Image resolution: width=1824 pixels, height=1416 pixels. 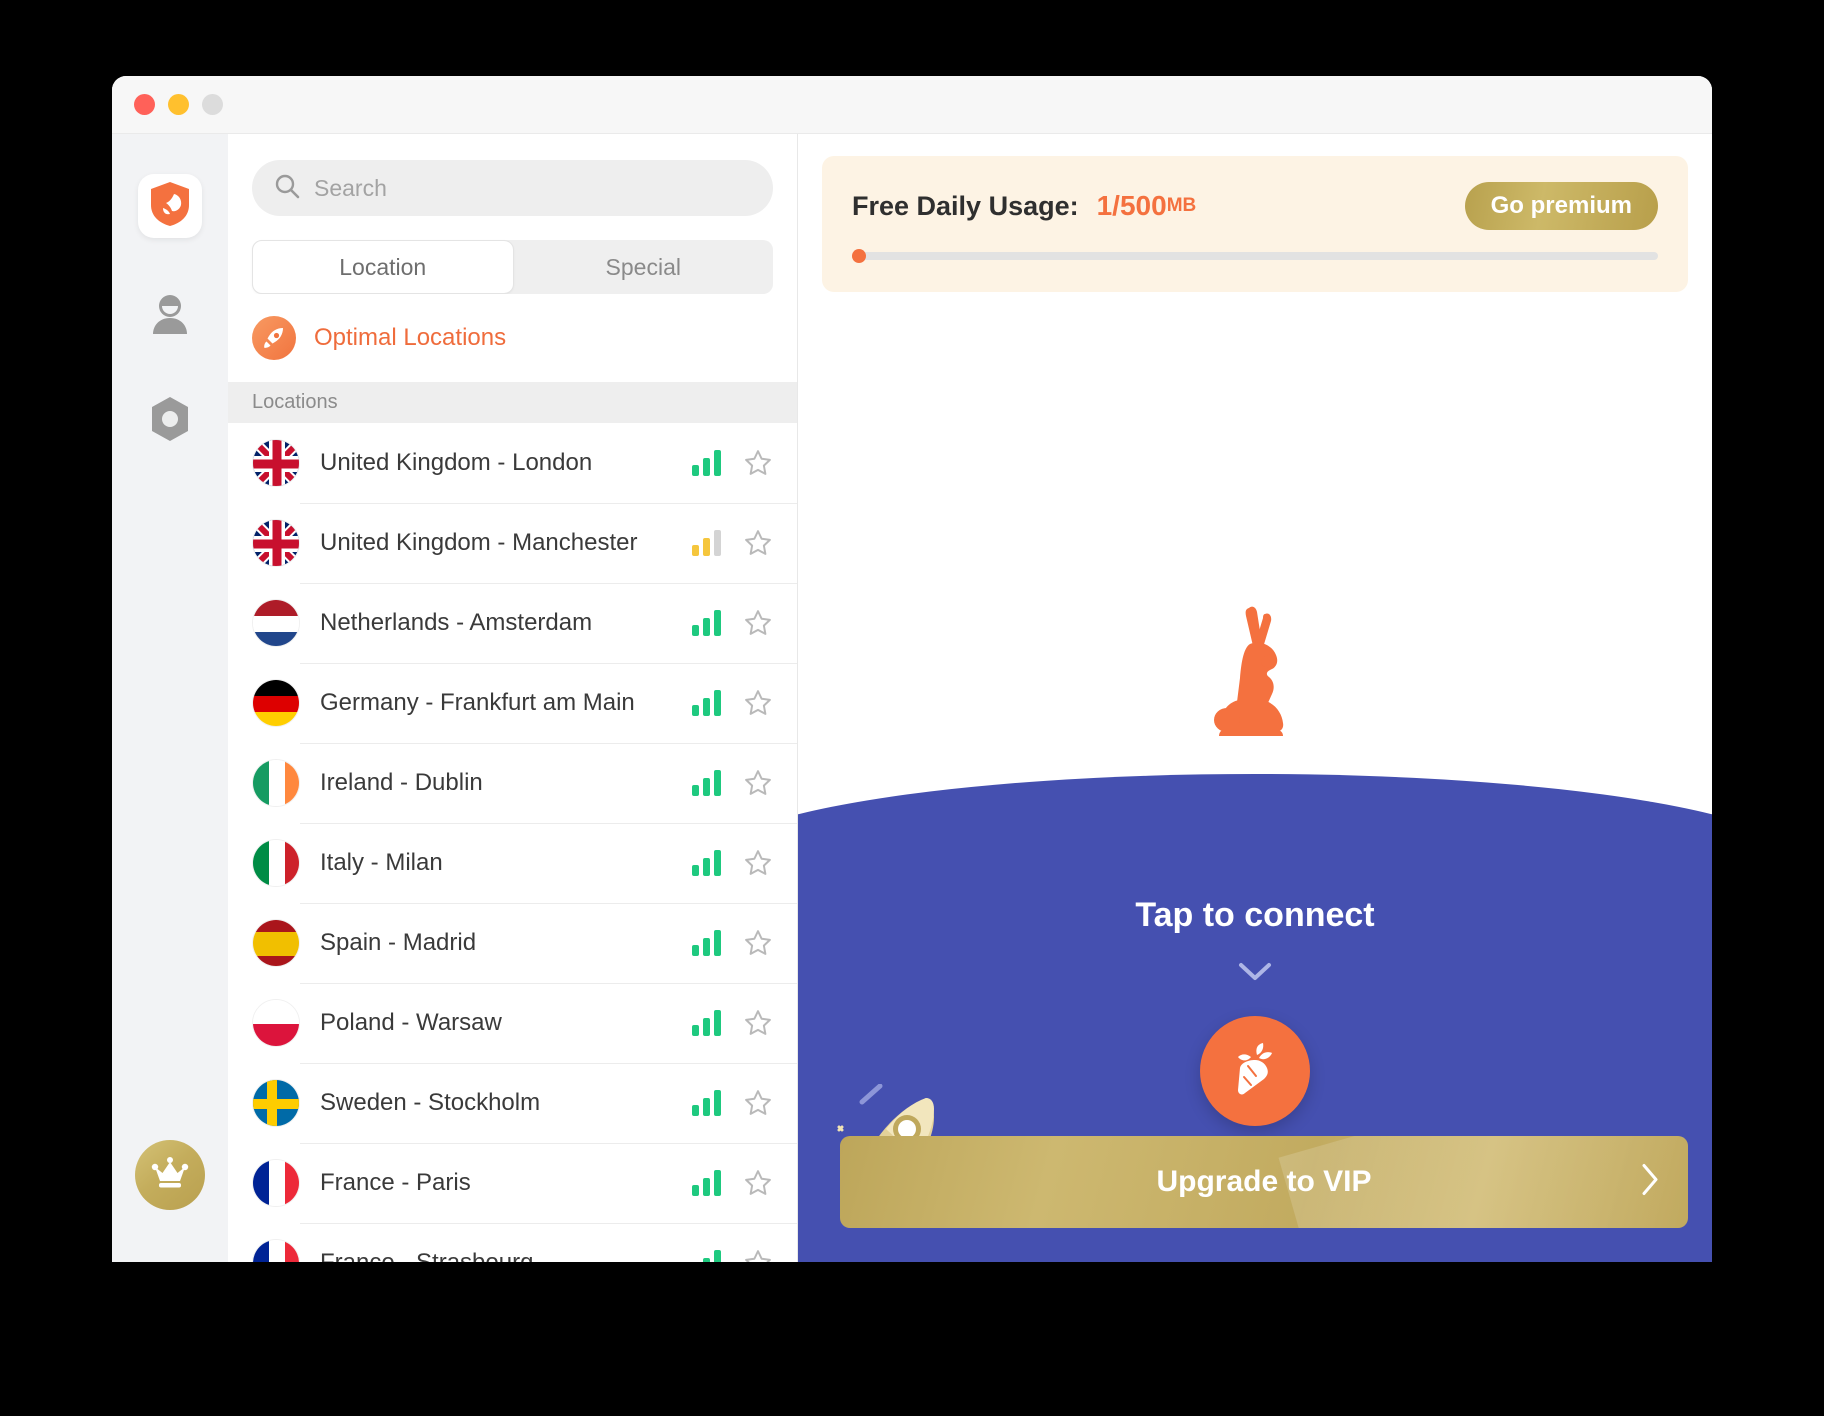 I want to click on location-row: France - Strasbourg, so click(x=512, y=1242).